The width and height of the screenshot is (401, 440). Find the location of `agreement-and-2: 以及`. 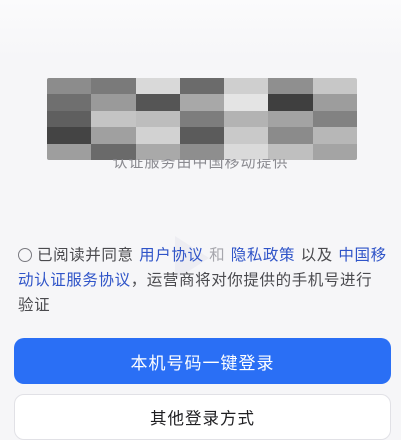

agreement-and-2: 以及 is located at coordinates (316, 255).